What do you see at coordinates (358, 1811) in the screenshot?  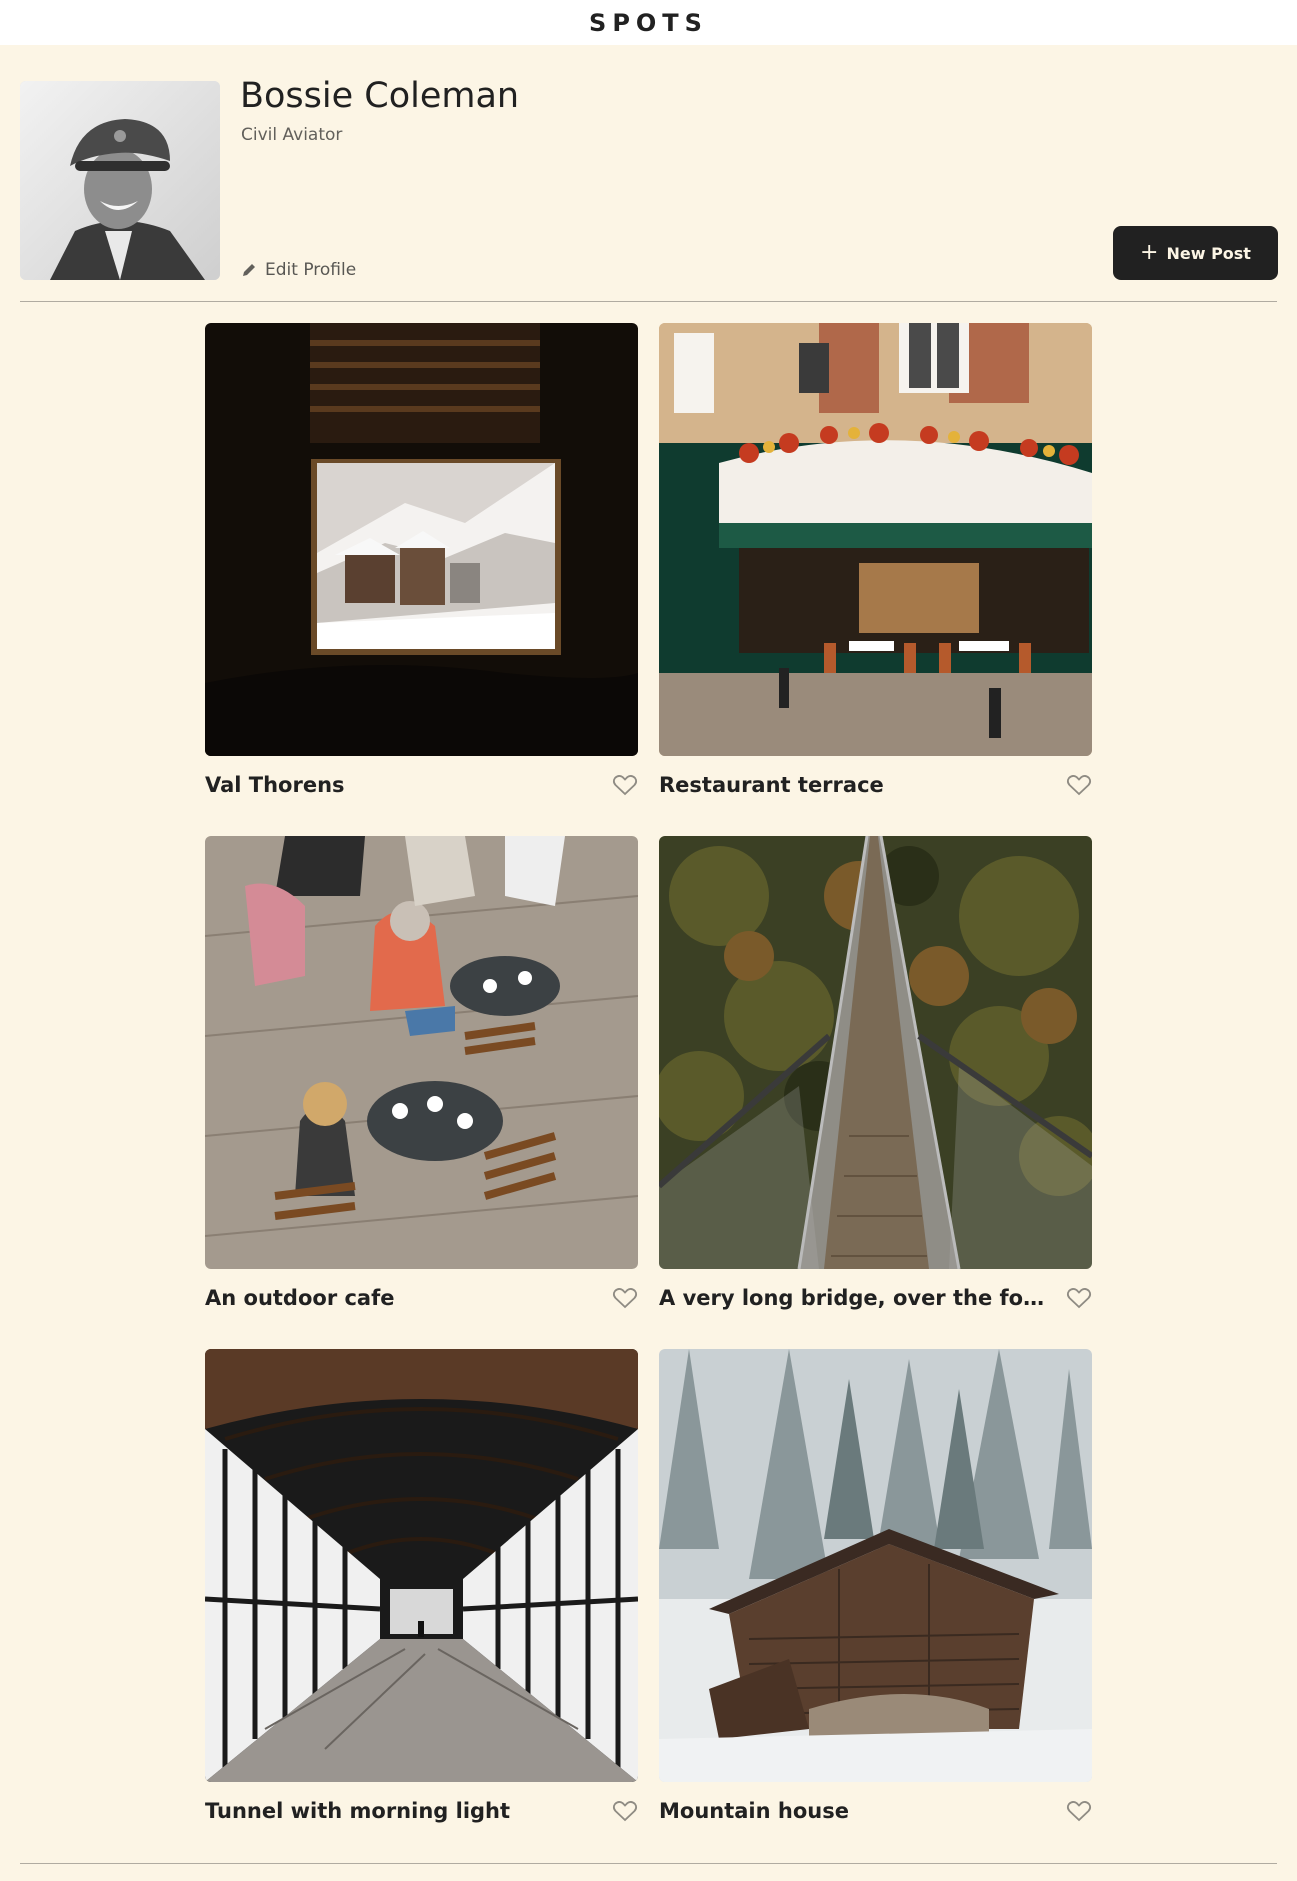 I see `card-title: Tunnel with morning light` at bounding box center [358, 1811].